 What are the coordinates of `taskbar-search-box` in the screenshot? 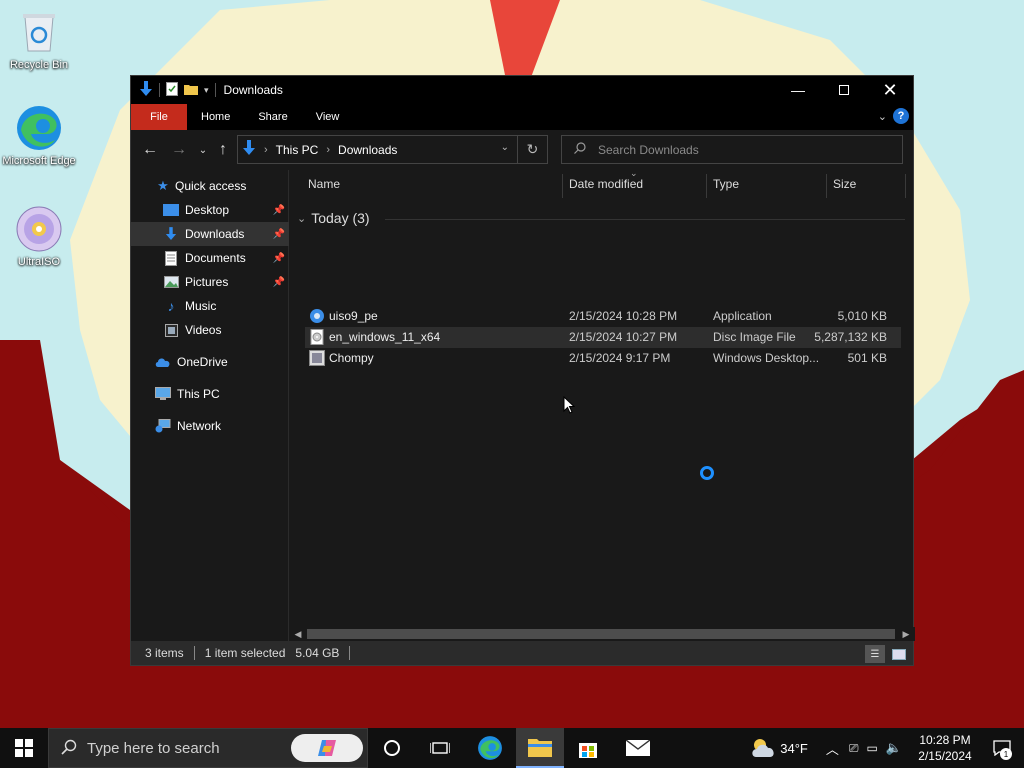 It's located at (208, 748).